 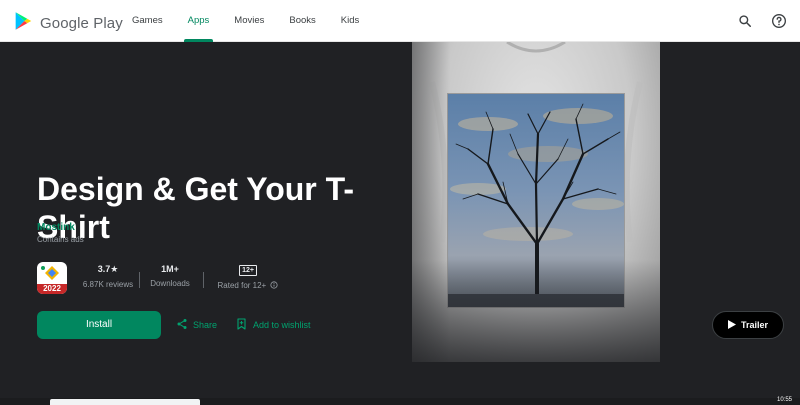 What do you see at coordinates (23, 23) in the screenshot?
I see `play-store-icon` at bounding box center [23, 23].